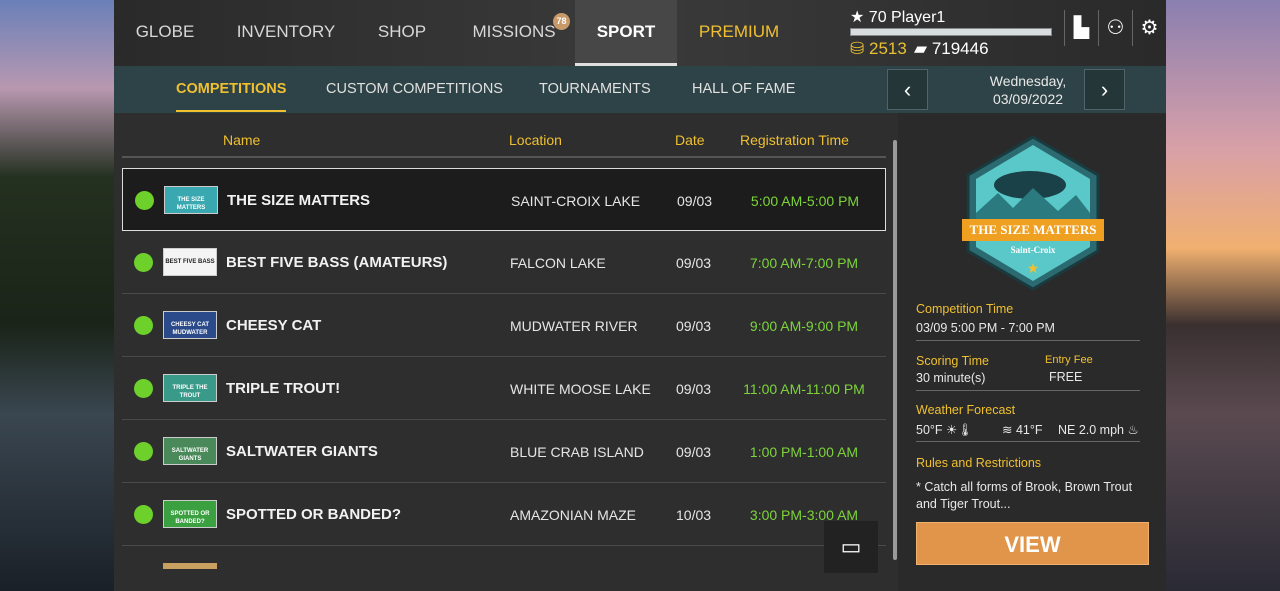 The height and width of the screenshot is (591, 1280). Describe the element at coordinates (231, 89) in the screenshot. I see `subtab-competitions: COMPETITIONS` at that location.